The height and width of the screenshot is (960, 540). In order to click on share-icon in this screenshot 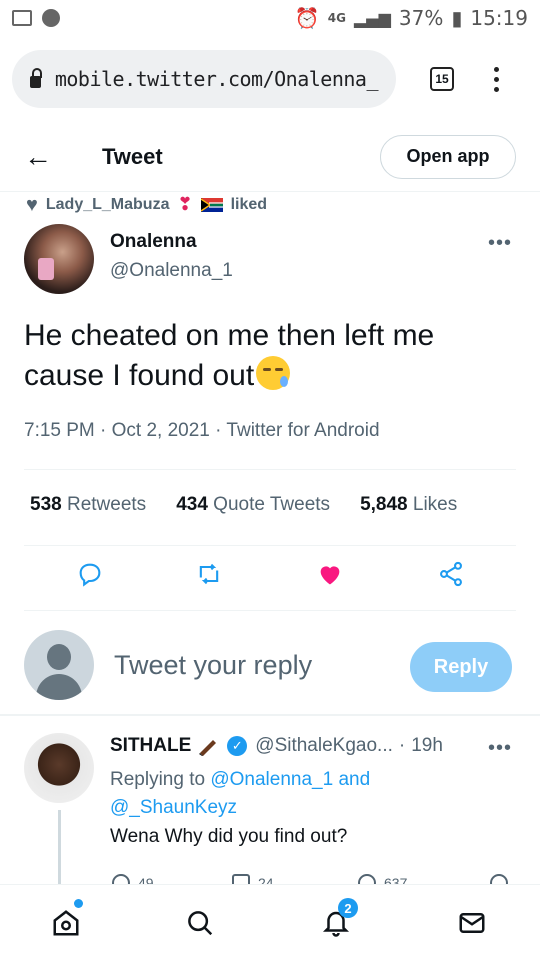, I will do `click(451, 574)`.